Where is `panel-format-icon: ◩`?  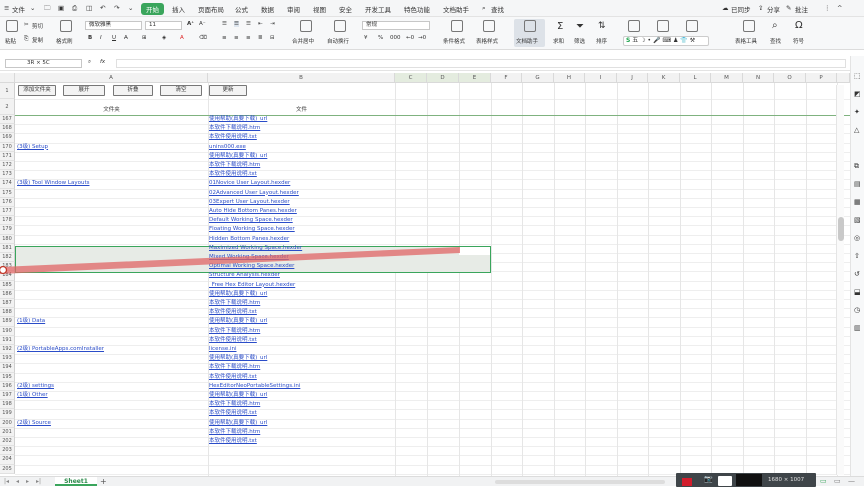
panel-format-icon: ◩ is located at coordinates (857, 94).